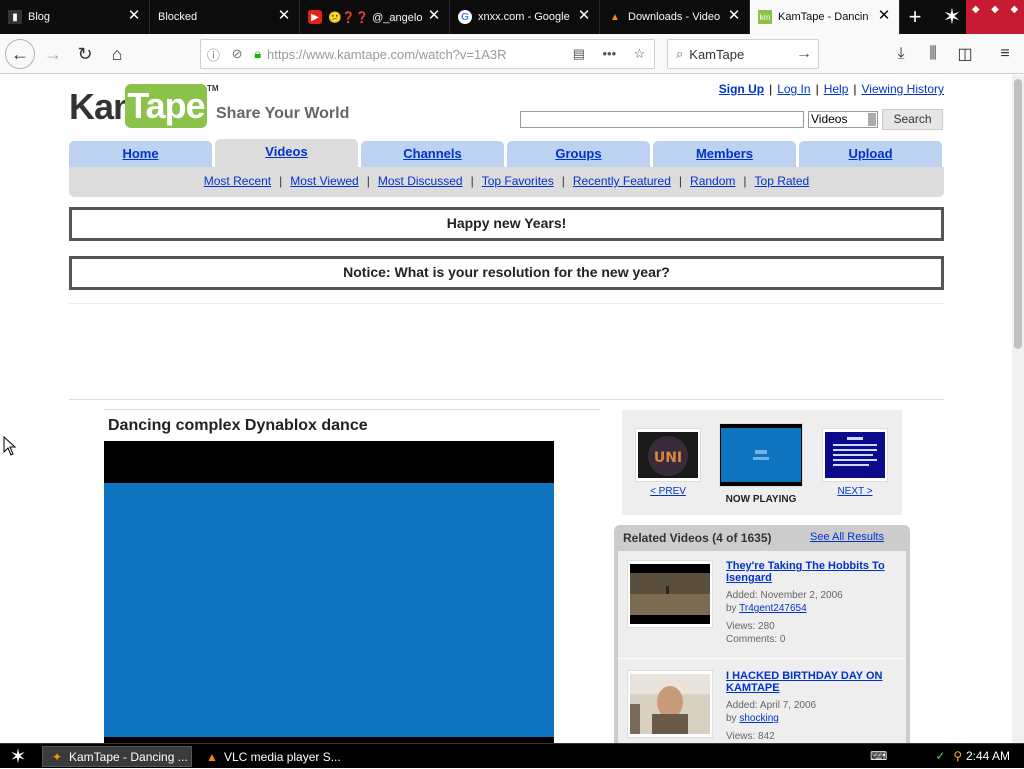  I want to click on subnav-recently-featured: Recently Featured, so click(622, 181).